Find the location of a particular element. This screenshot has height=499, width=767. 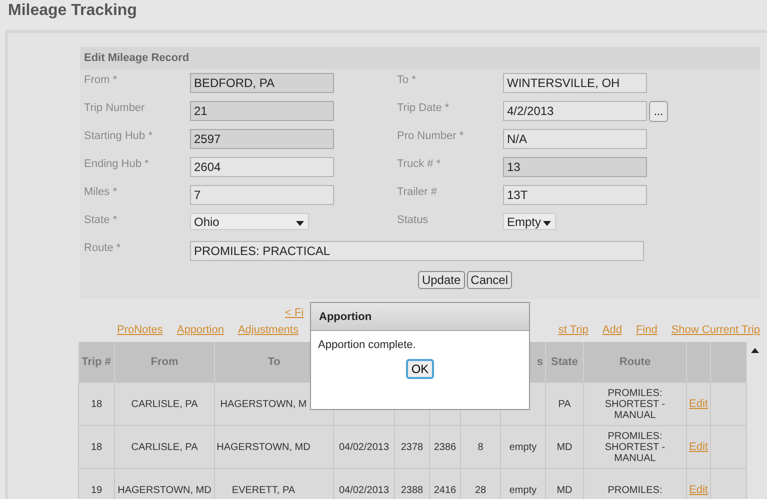

input-field: 4/2/2013 is located at coordinates (575, 111).